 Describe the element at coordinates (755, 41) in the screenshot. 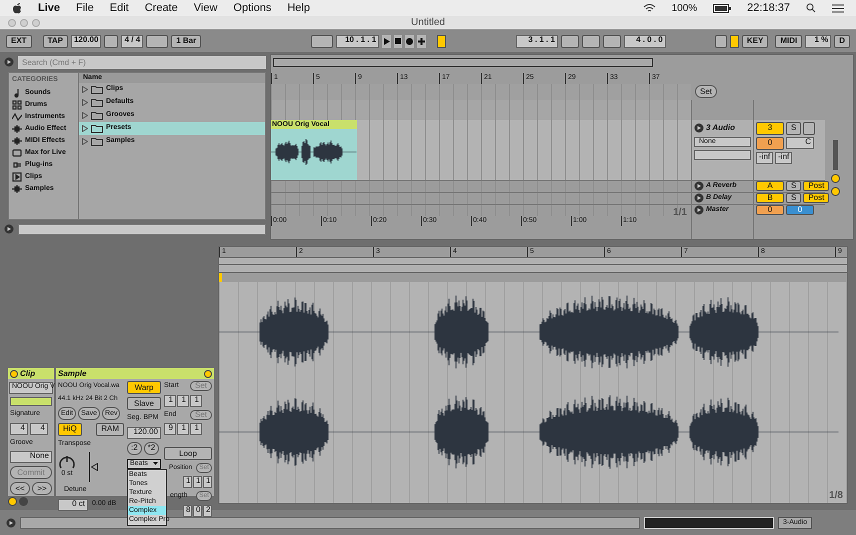

I see `key-button: KEY` at that location.